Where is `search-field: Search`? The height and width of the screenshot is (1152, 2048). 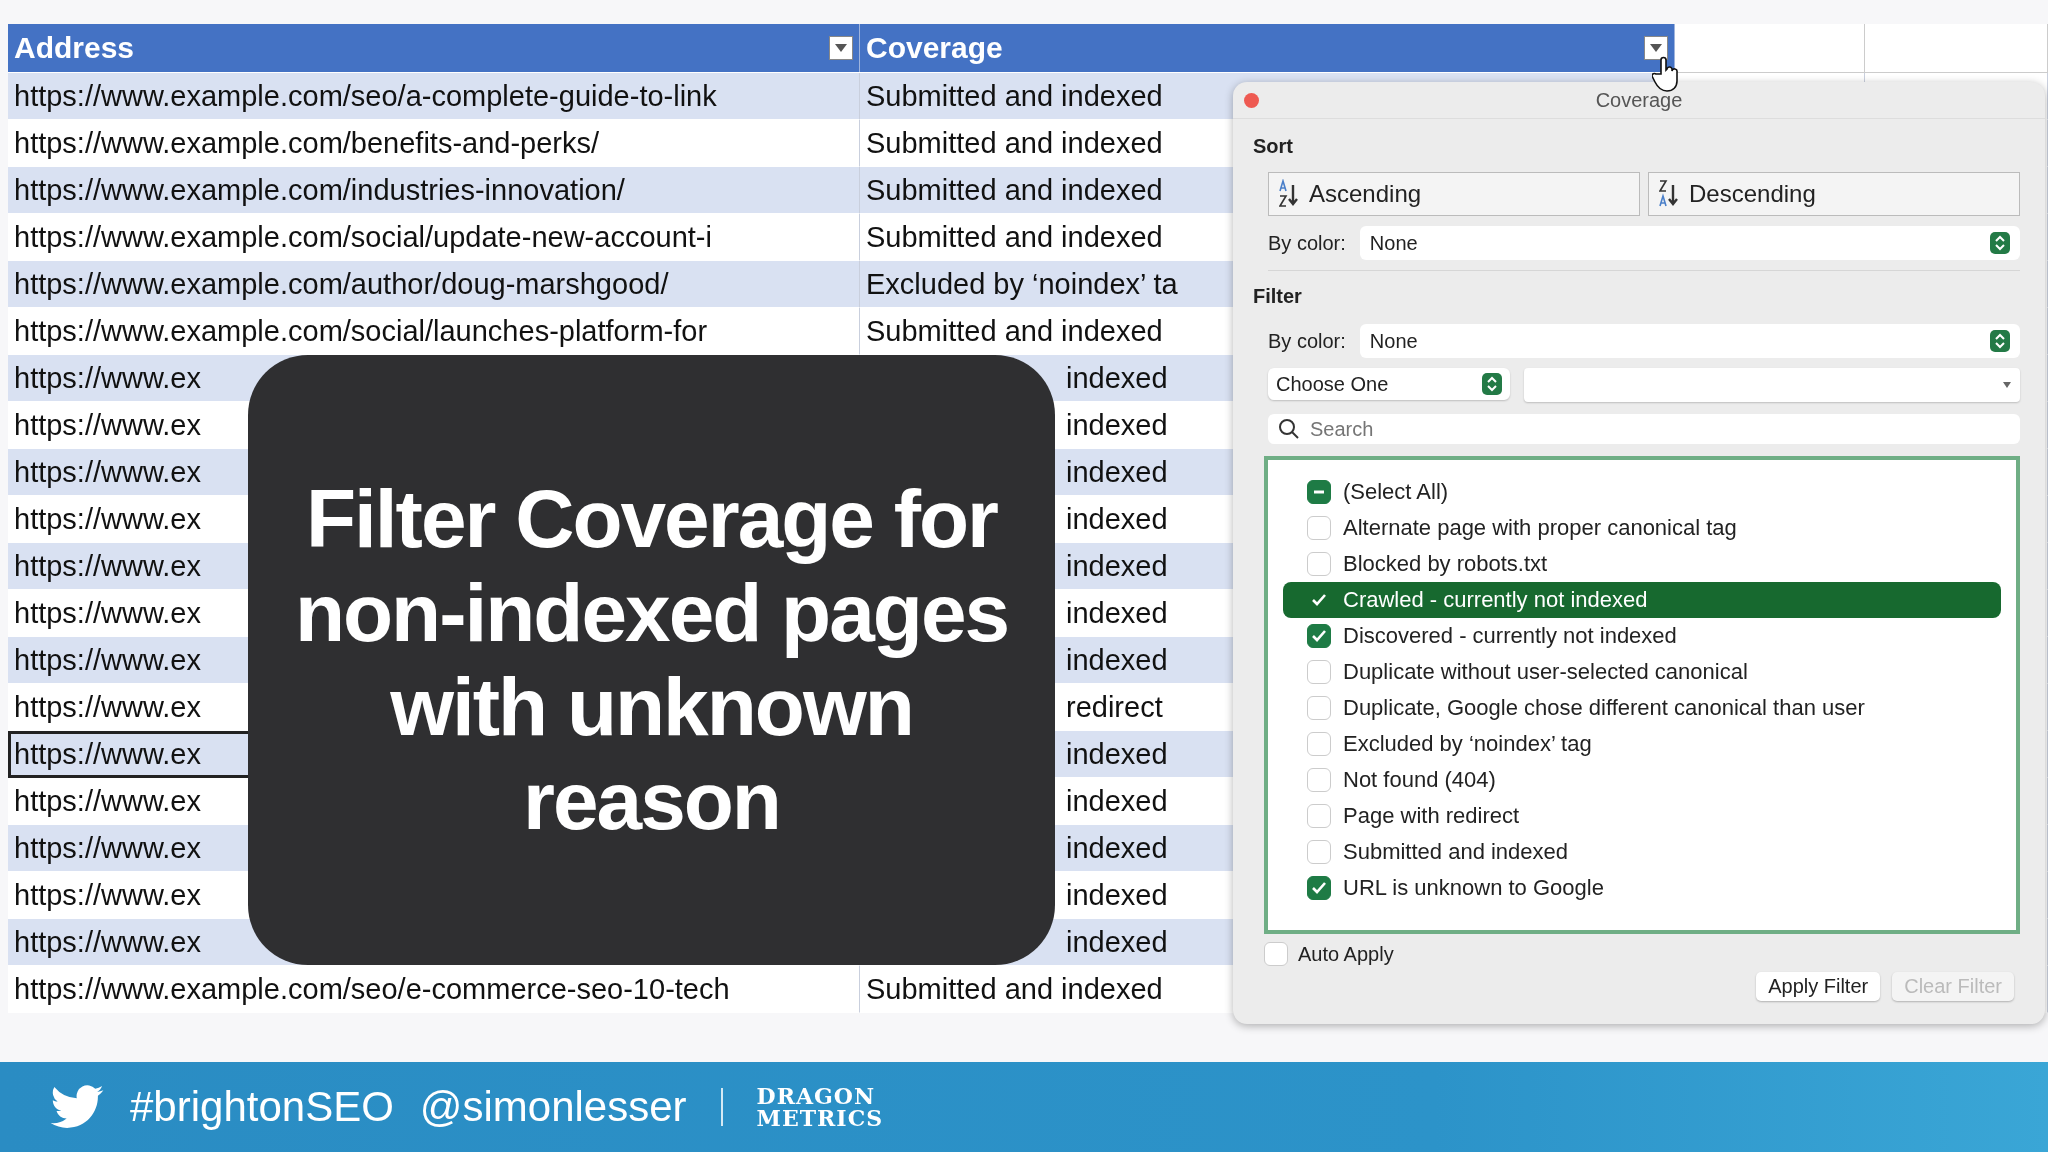
search-field: Search is located at coordinates (1644, 429).